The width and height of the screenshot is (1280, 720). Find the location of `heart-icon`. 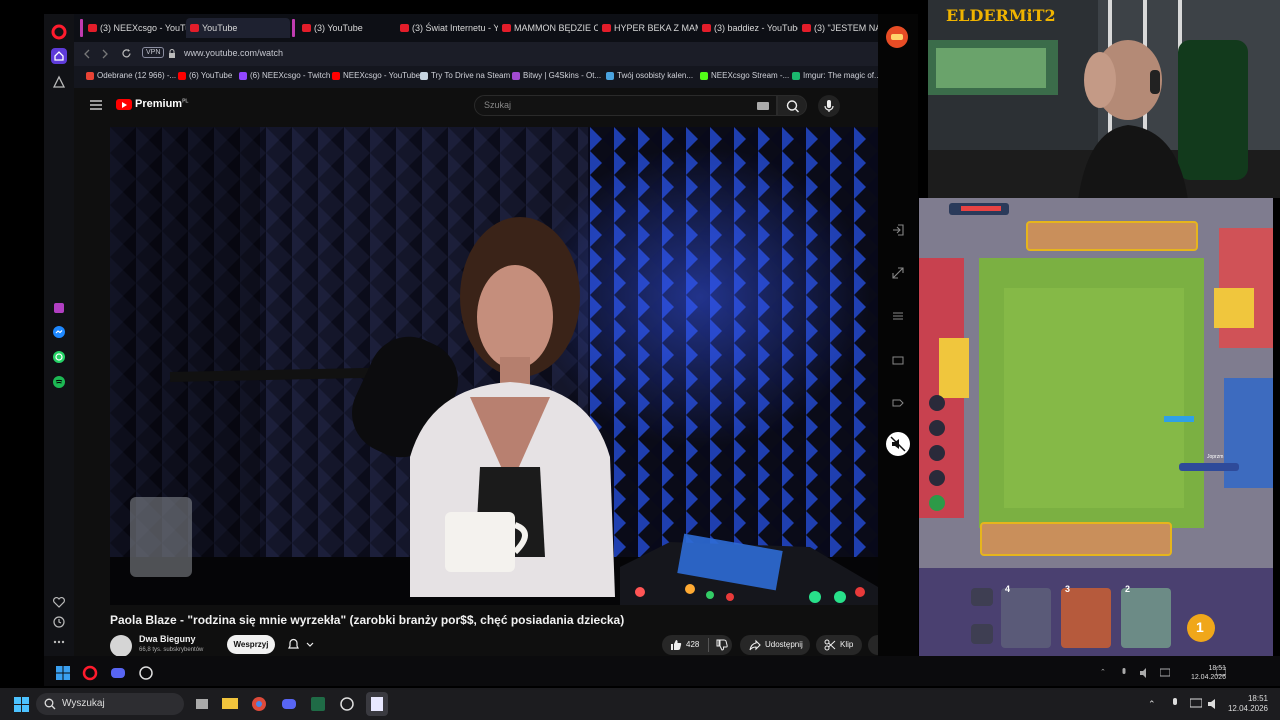

heart-icon is located at coordinates (59, 602).